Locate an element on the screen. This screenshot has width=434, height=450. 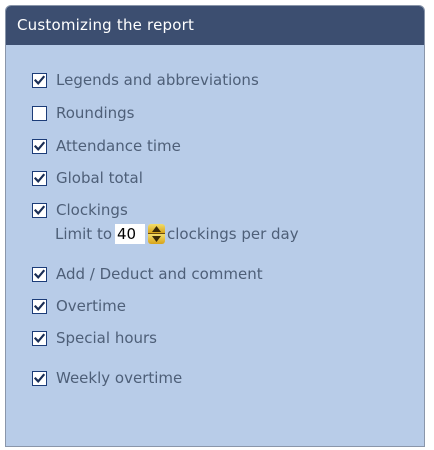
option-row-clockings: Clockings is located at coordinates (80, 210).